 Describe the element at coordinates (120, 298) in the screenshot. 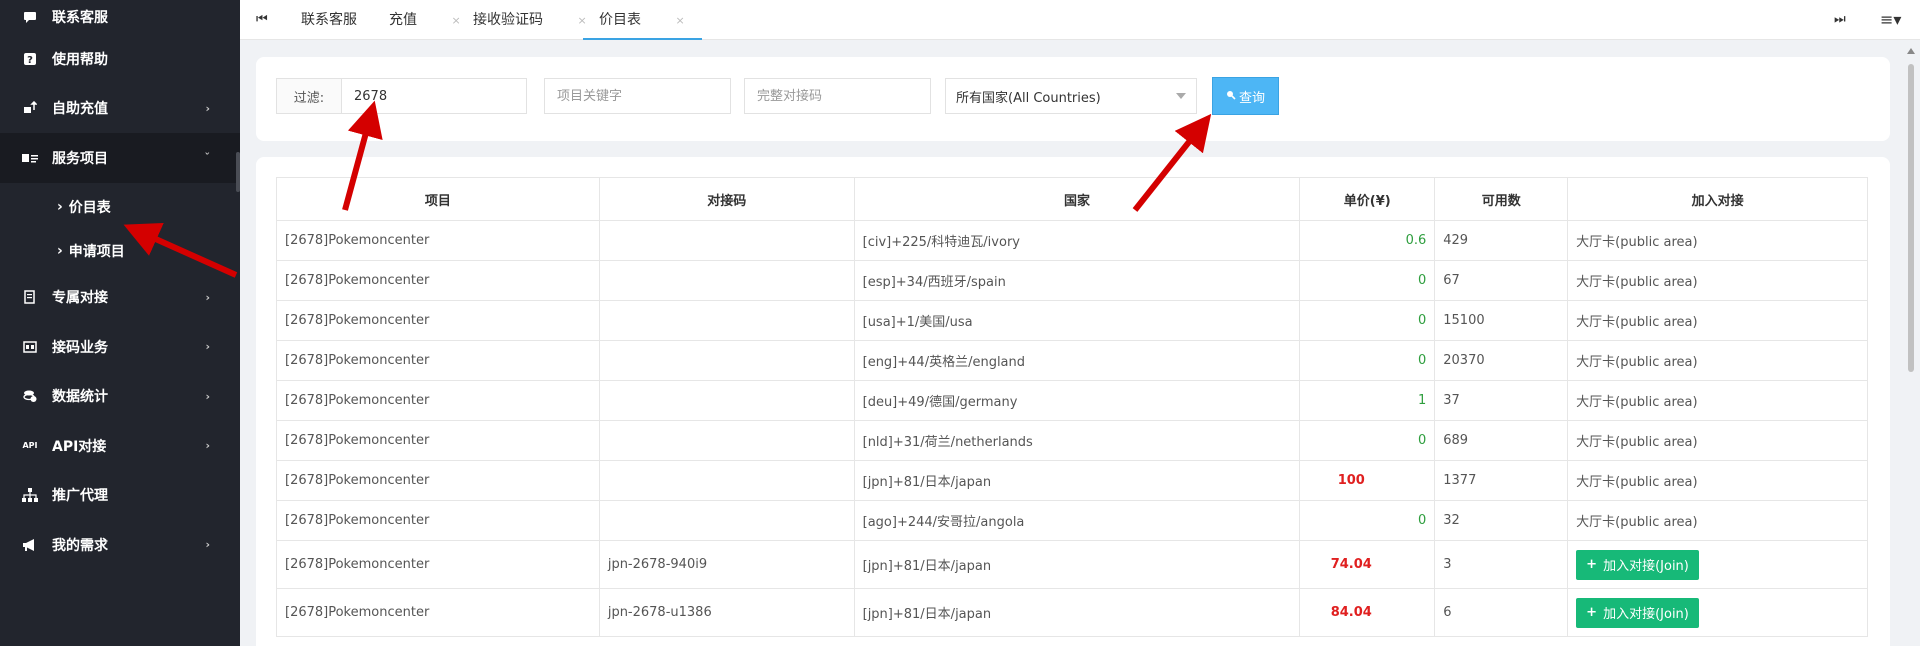

I see `sidebar-item-exclusive: 专属对接 ›` at that location.